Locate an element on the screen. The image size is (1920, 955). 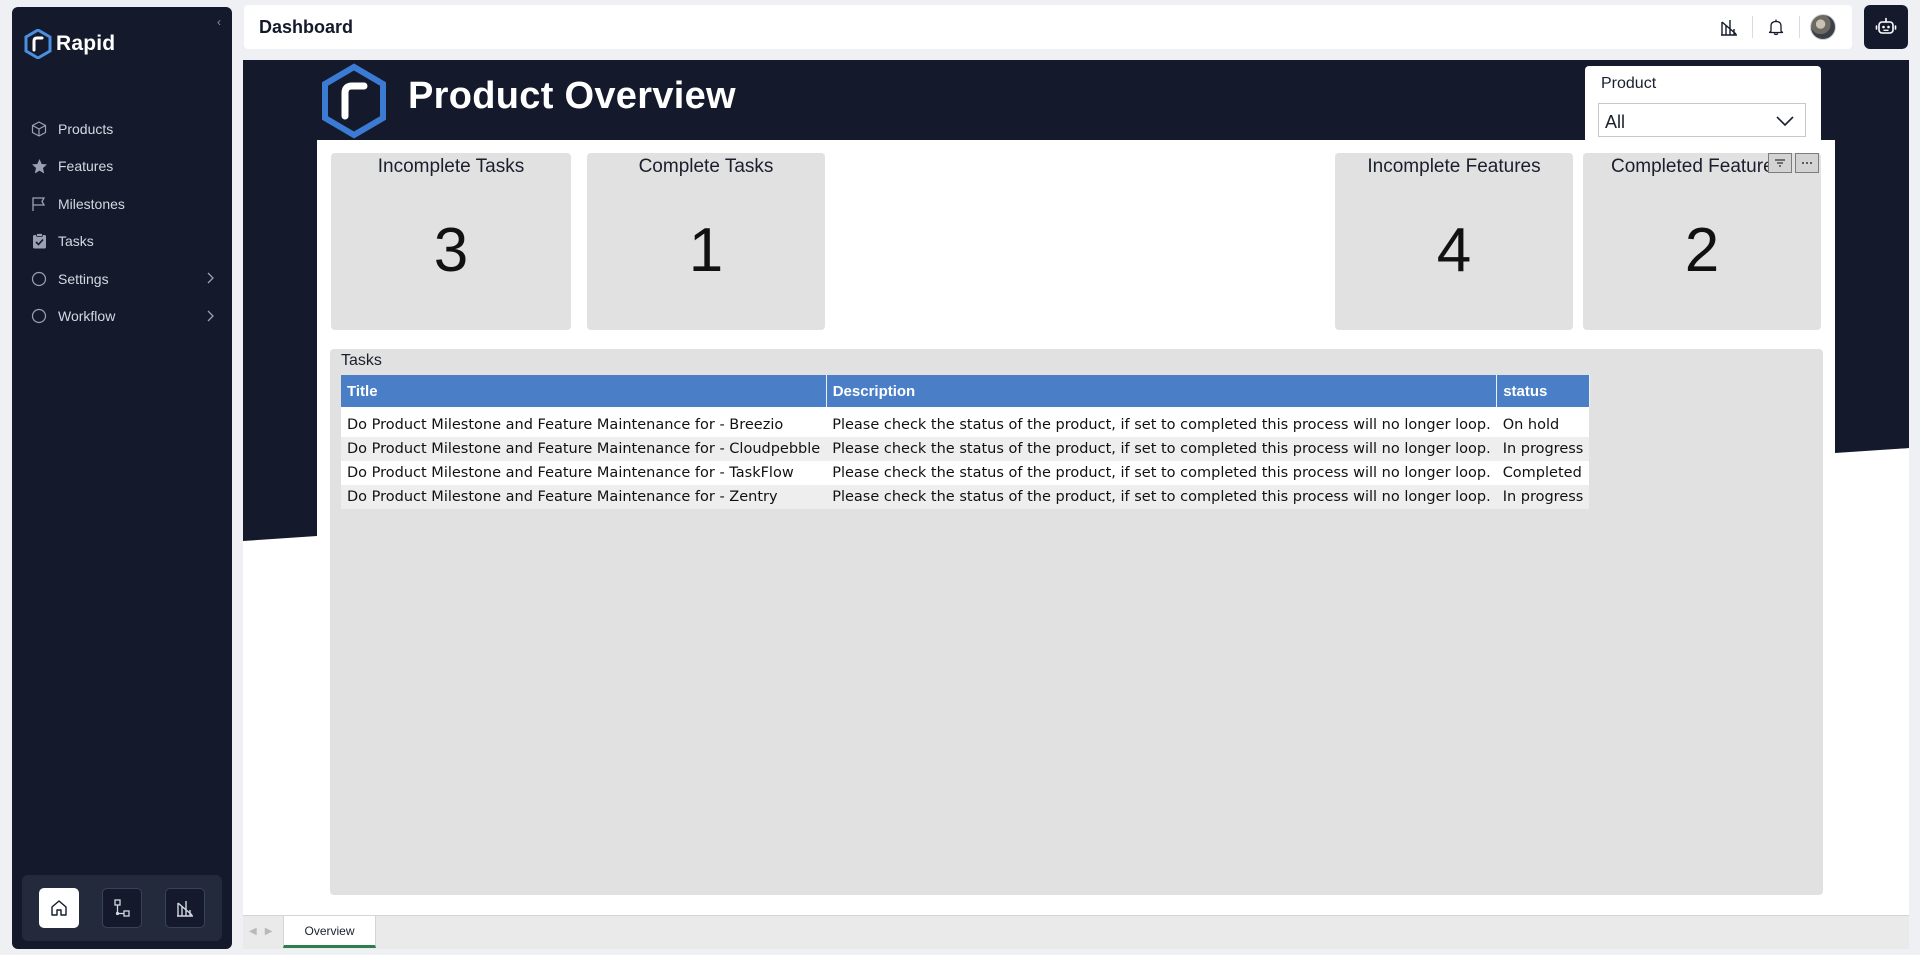
more-icon is located at coordinates (1807, 163).